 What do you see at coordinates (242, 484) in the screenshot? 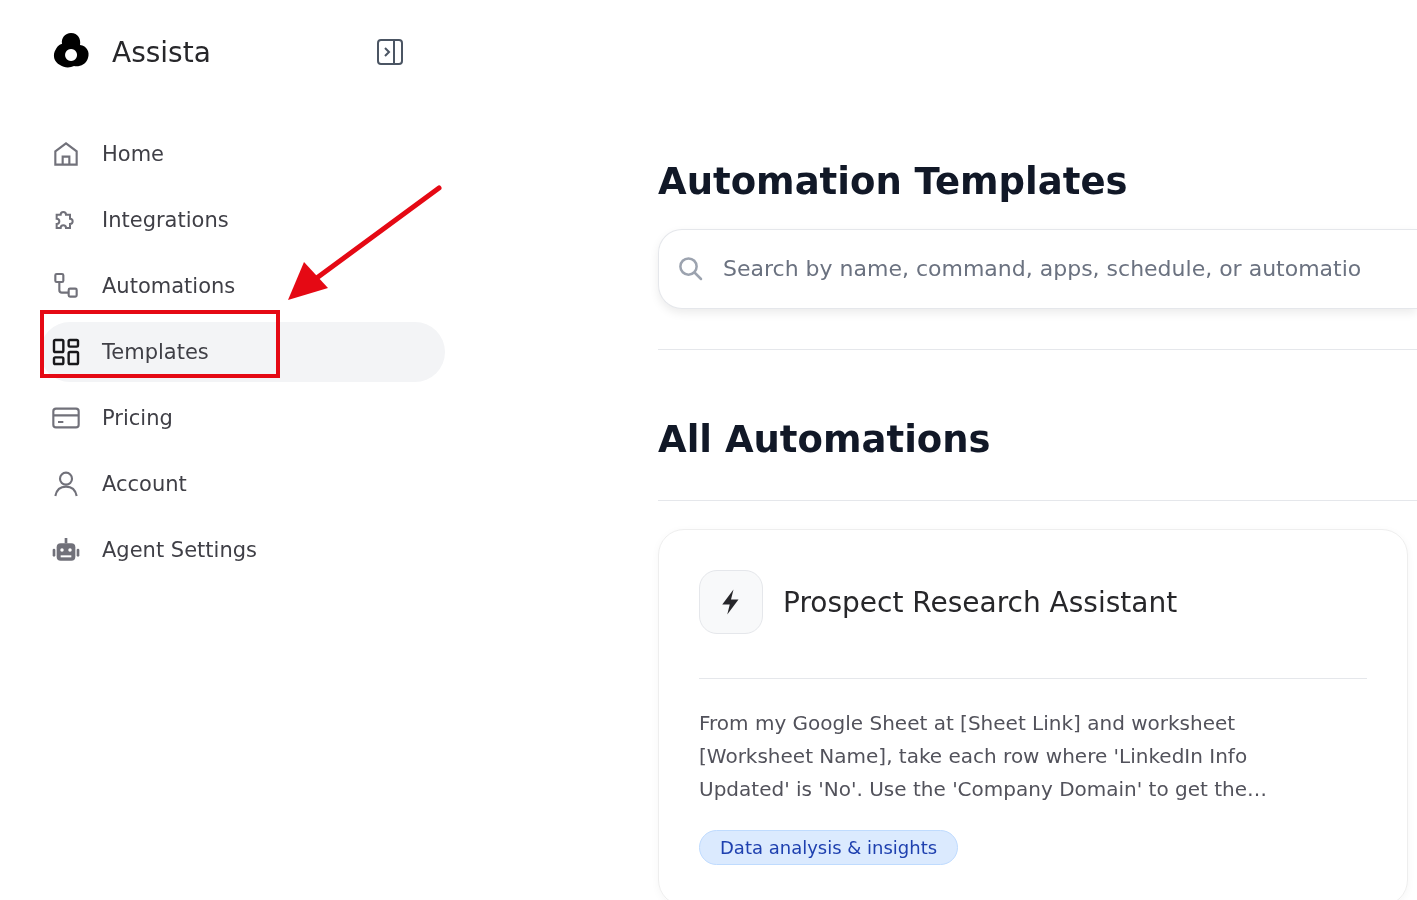
I see `sidebar-item: Account` at bounding box center [242, 484].